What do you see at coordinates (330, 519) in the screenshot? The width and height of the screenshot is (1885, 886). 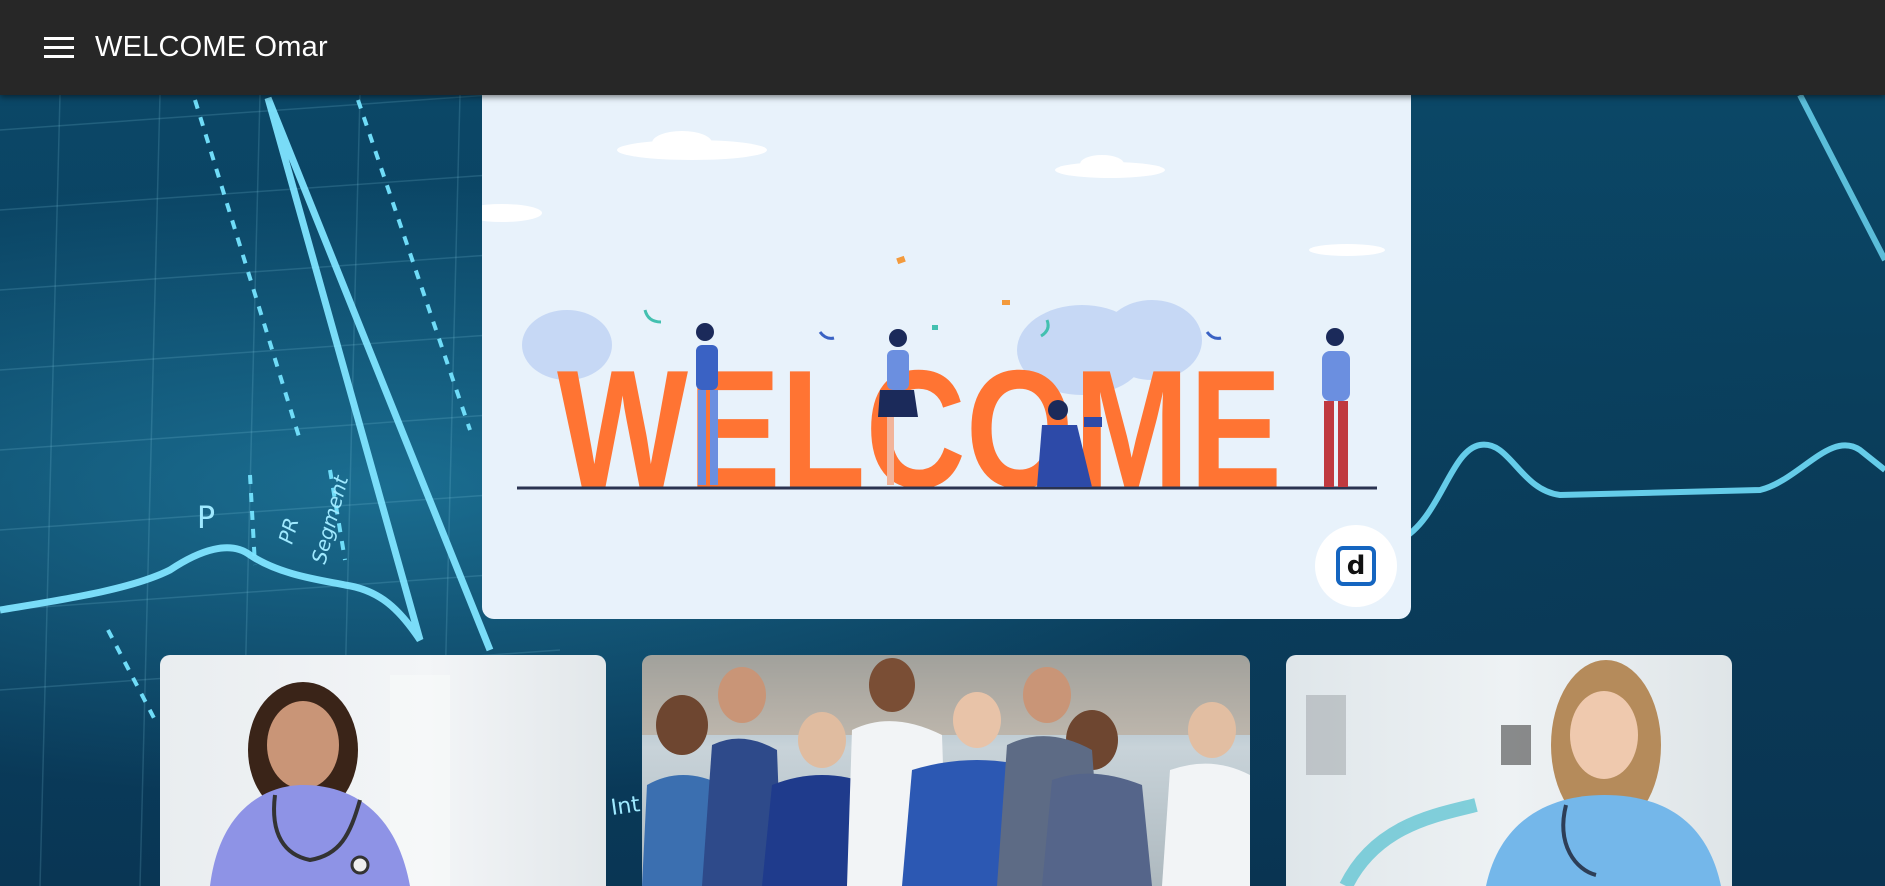 I see `ecg-label-segment: Segment` at bounding box center [330, 519].